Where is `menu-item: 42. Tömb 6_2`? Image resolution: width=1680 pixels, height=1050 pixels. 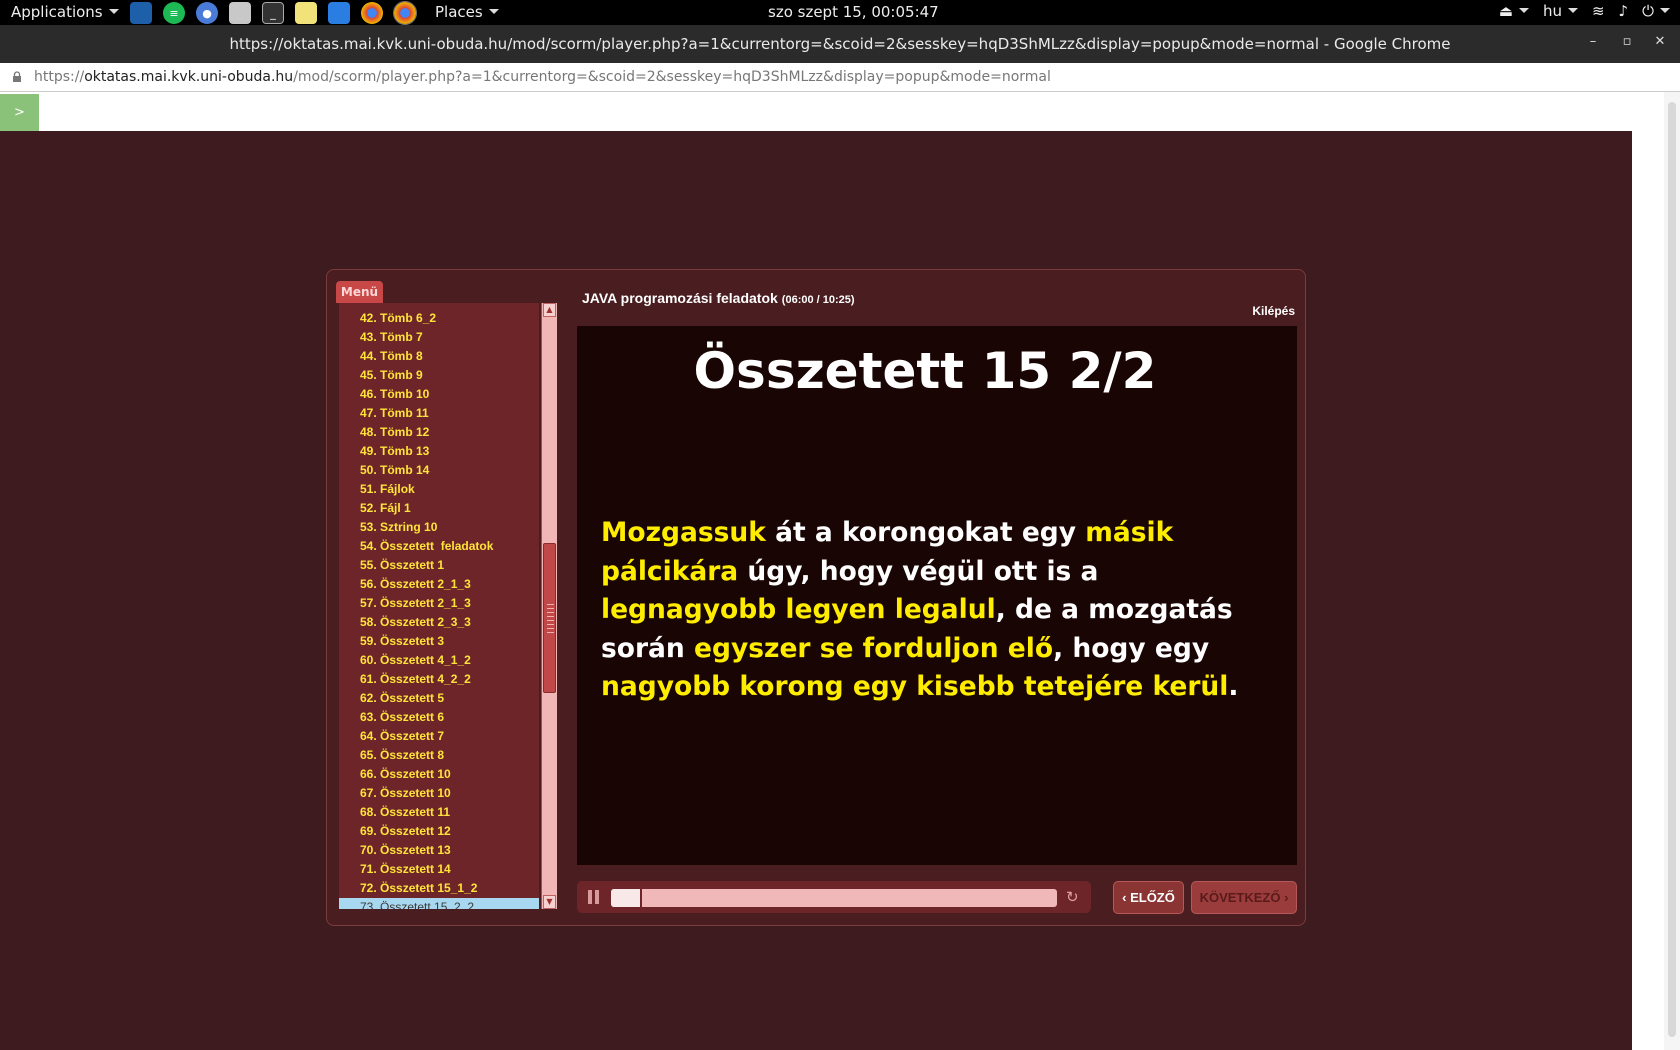 menu-item: 42. Tömb 6_2 is located at coordinates (439, 318).